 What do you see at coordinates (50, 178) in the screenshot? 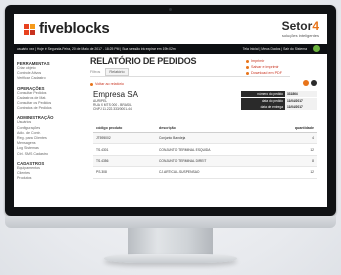
I see `sidebar-item: Produtos` at bounding box center [50, 178].